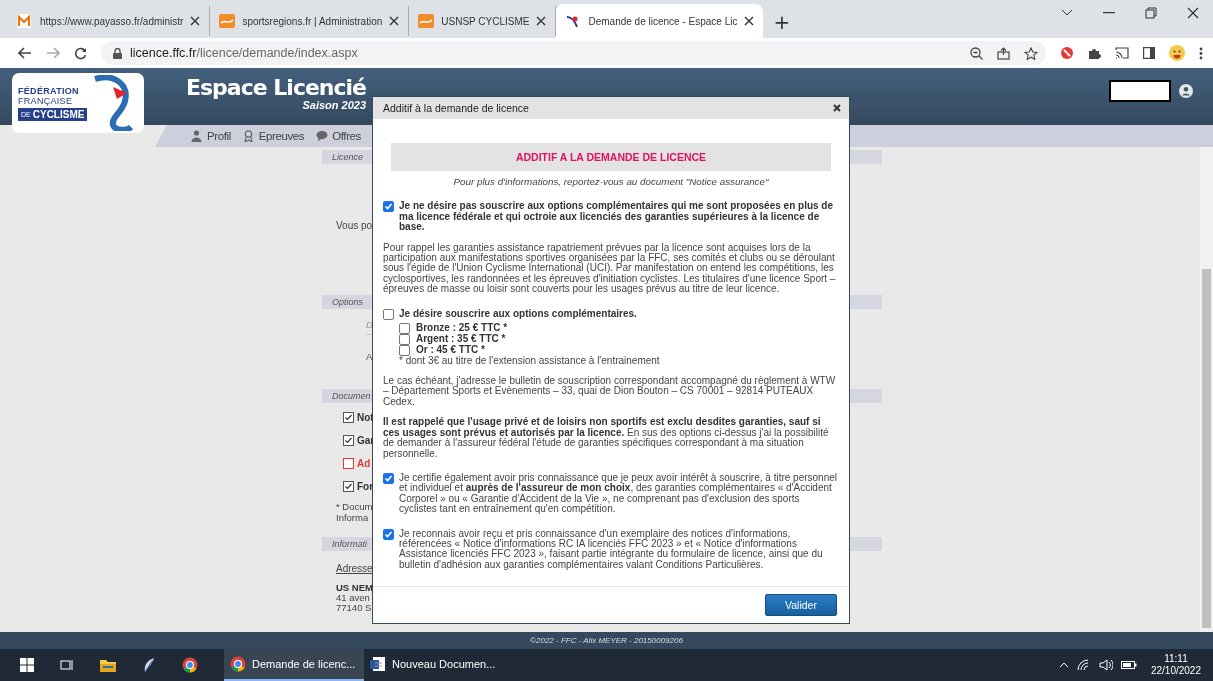 The width and height of the screenshot is (1213, 681). Describe the element at coordinates (573, 53) in the screenshot. I see `address-bar: licence.ffc.fr/licence/demande/index.aspx` at that location.